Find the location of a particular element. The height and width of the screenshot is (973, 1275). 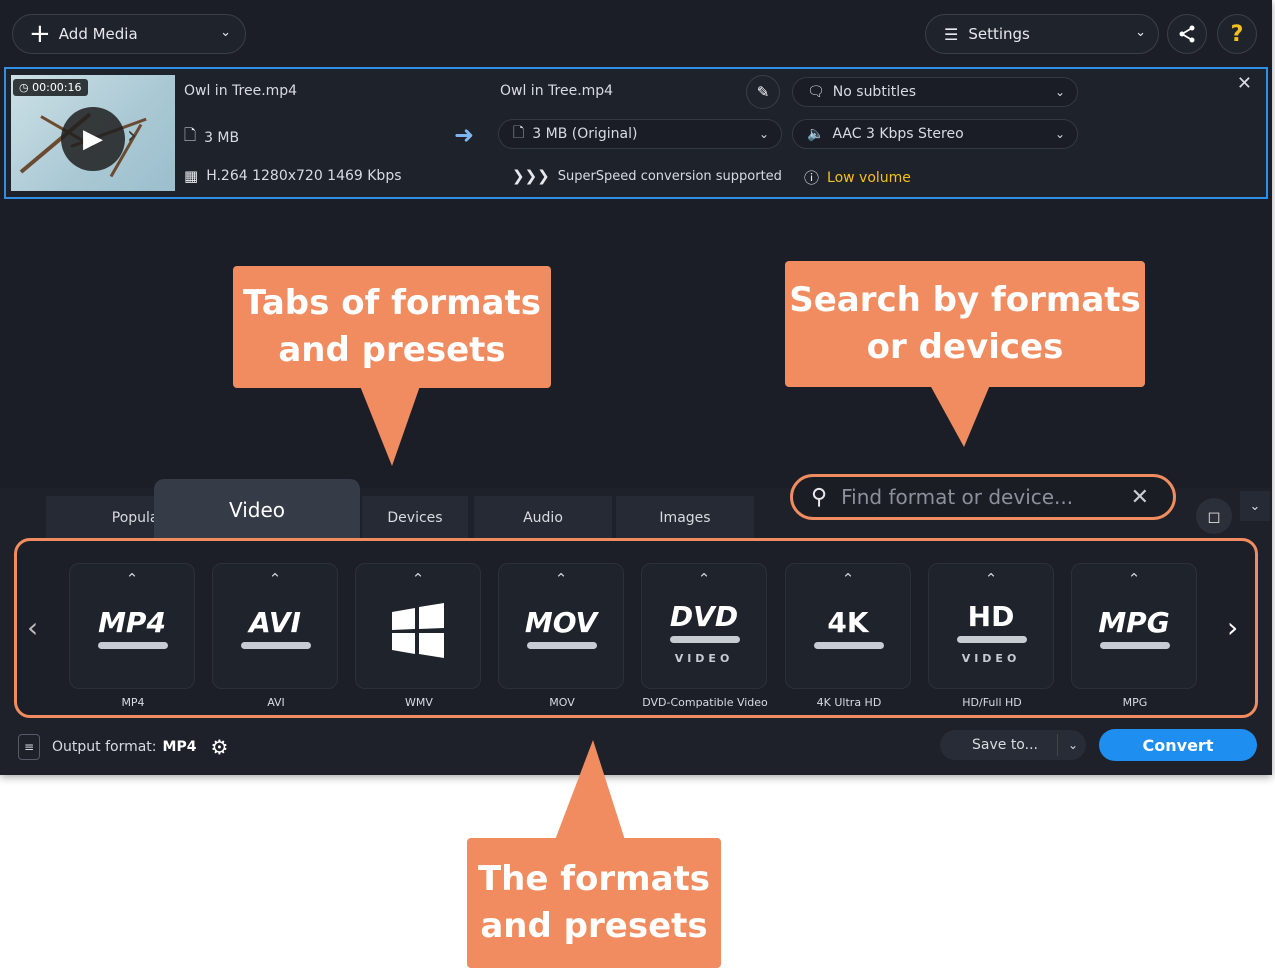

share-button is located at coordinates (1187, 34).